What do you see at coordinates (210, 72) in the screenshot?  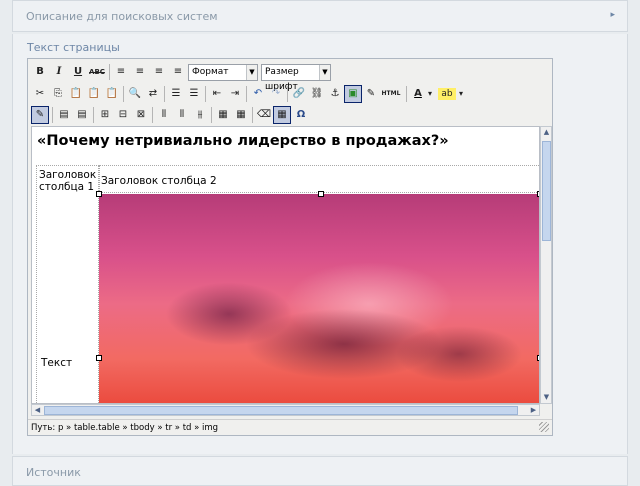 I see `format-select-value: Формат` at bounding box center [210, 72].